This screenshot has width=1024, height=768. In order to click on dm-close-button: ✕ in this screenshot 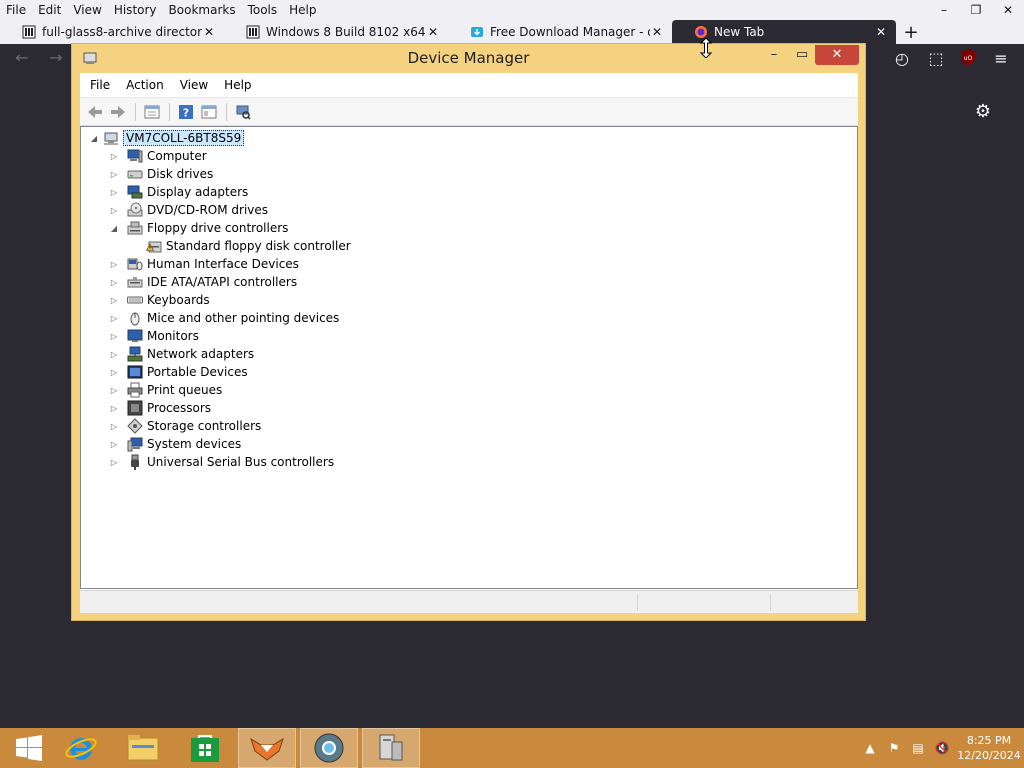, I will do `click(837, 55)`.